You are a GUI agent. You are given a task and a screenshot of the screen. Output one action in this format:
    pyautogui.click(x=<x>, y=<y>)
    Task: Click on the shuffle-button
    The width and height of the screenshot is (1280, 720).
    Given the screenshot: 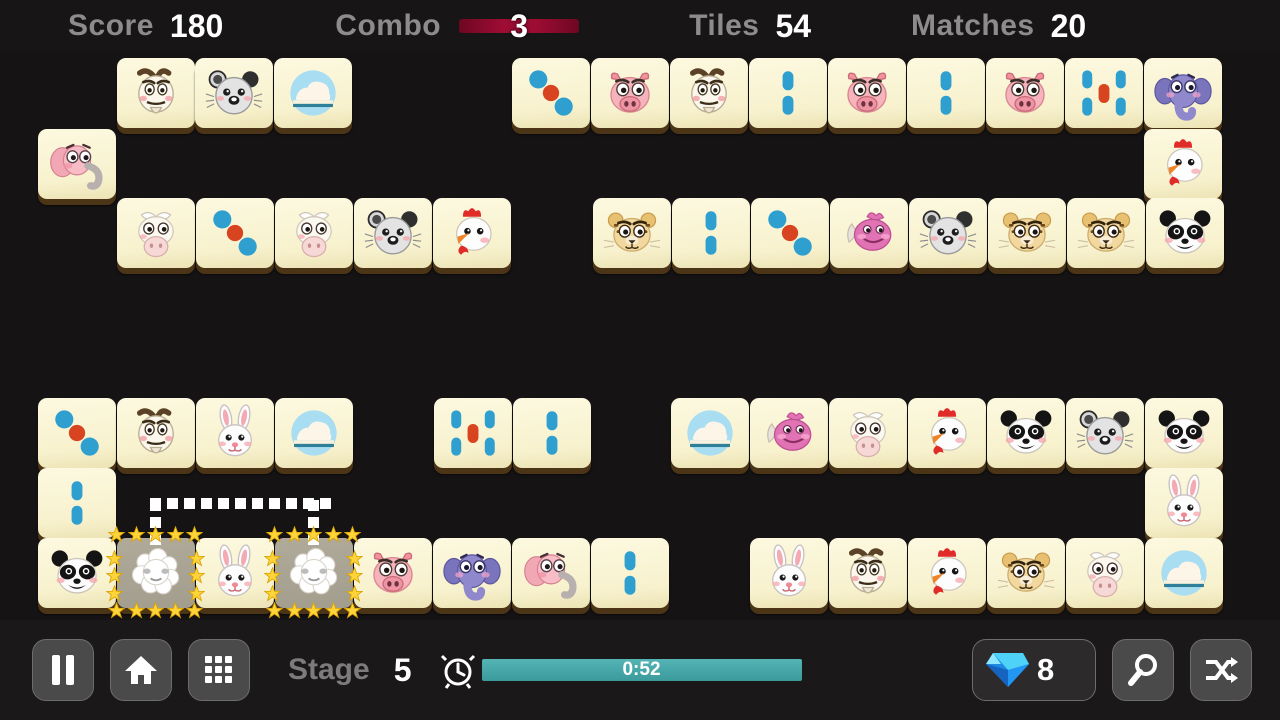 What is the action you would take?
    pyautogui.click(x=1221, y=670)
    